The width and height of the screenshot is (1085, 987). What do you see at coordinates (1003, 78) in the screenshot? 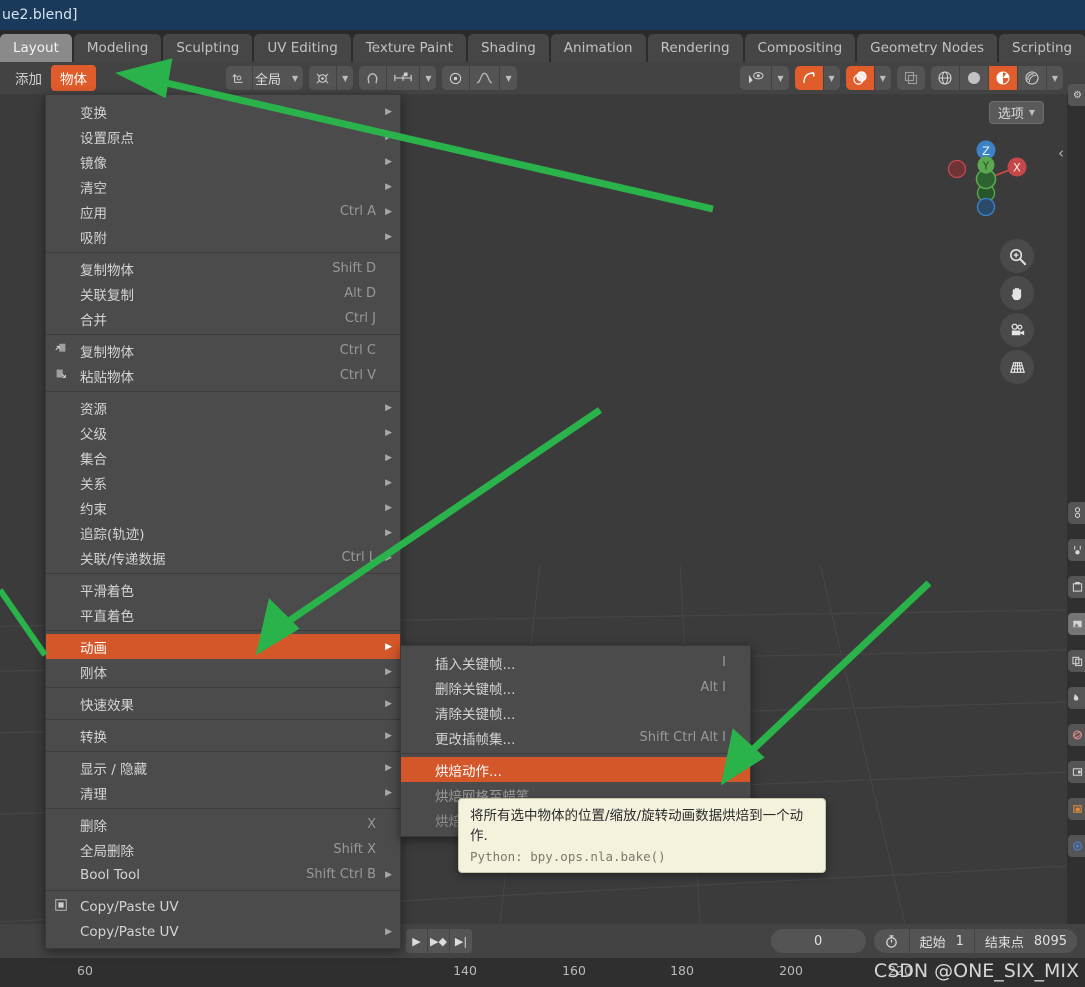
I see `material-preview-shading-icon` at bounding box center [1003, 78].